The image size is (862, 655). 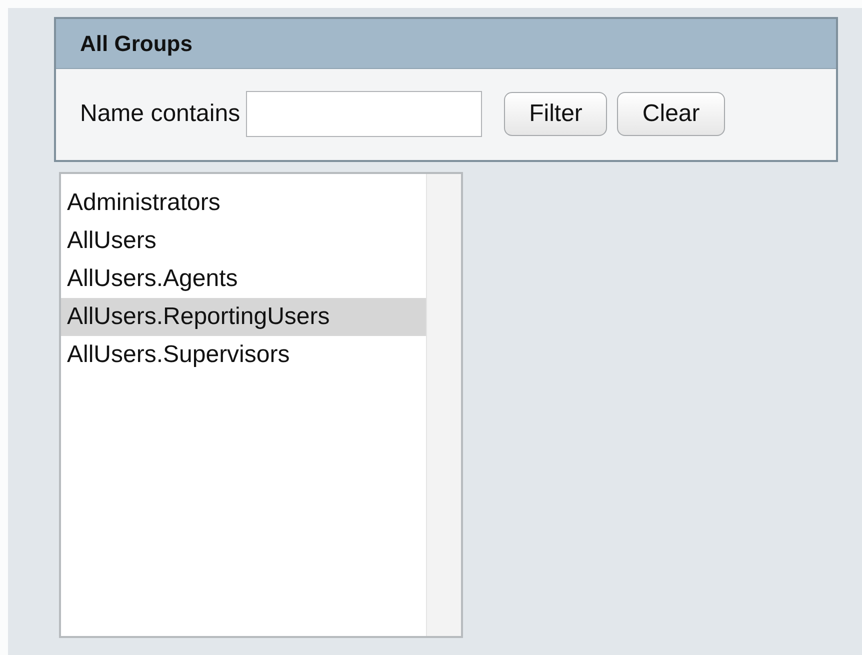 What do you see at coordinates (244, 203) in the screenshot?
I see `group-item: Administrators` at bounding box center [244, 203].